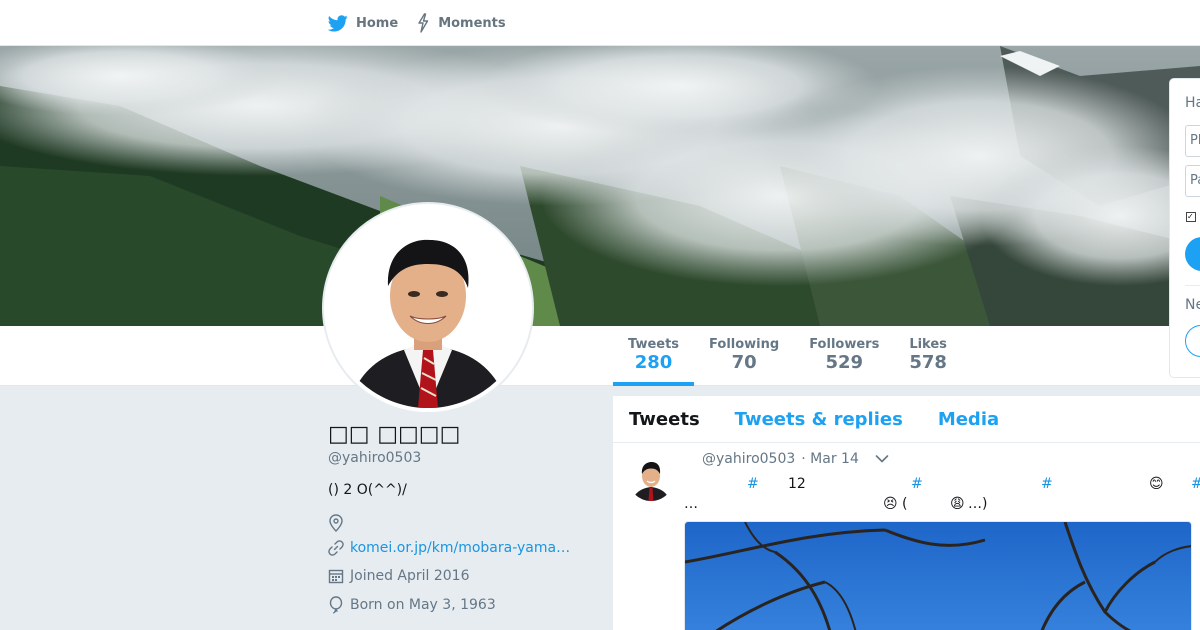 The image size is (1200, 630). Describe the element at coordinates (748, 459) in the screenshot. I see `tweet-author-handle: @yahiro0503` at that location.